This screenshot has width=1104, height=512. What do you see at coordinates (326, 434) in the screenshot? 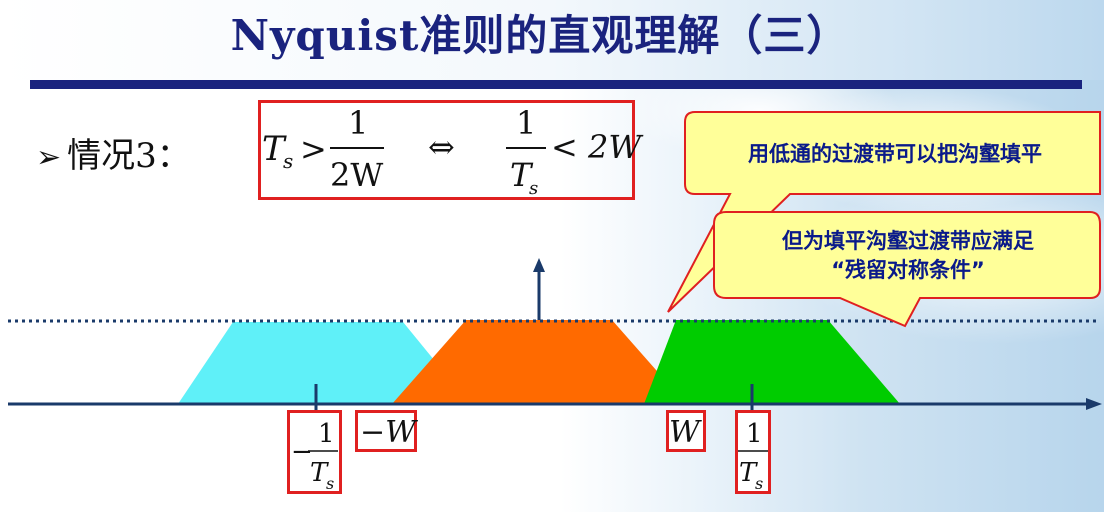
I see `neg-inv-ts-num: 1` at bounding box center [326, 434].